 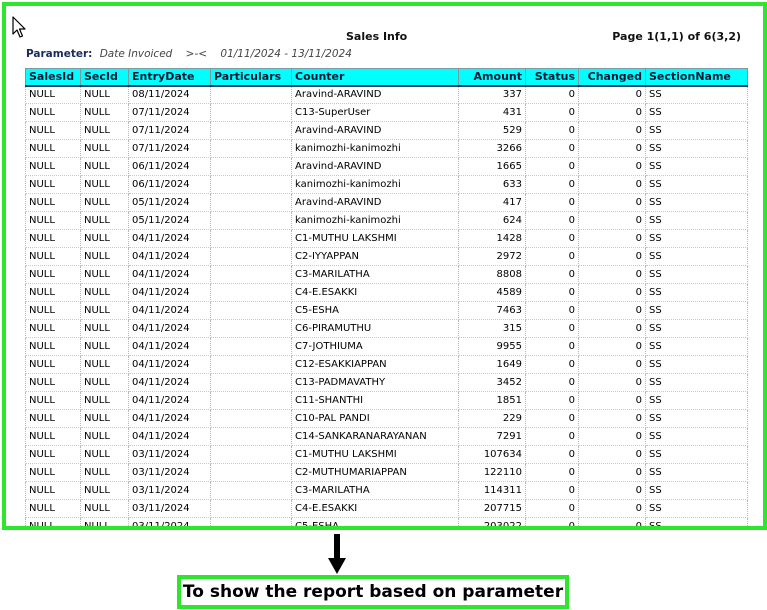 I want to click on table-row: NULL NULL 07/11/2024 Aravind-ARAVIND 529 0 0 SS, so click(x=386, y=130).